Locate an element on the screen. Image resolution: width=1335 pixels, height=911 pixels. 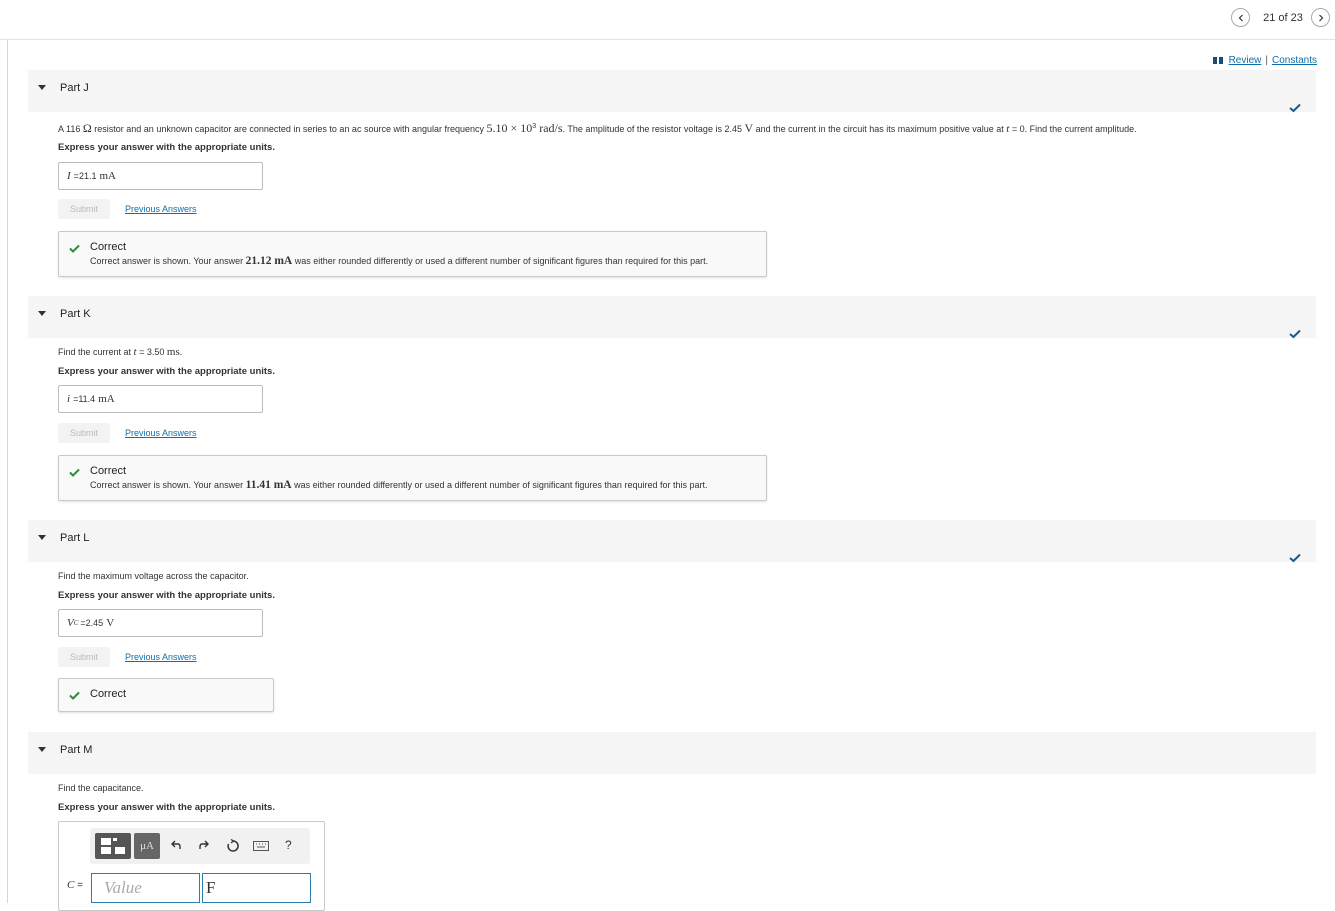
review-link: Review is located at coordinates (1245, 60).